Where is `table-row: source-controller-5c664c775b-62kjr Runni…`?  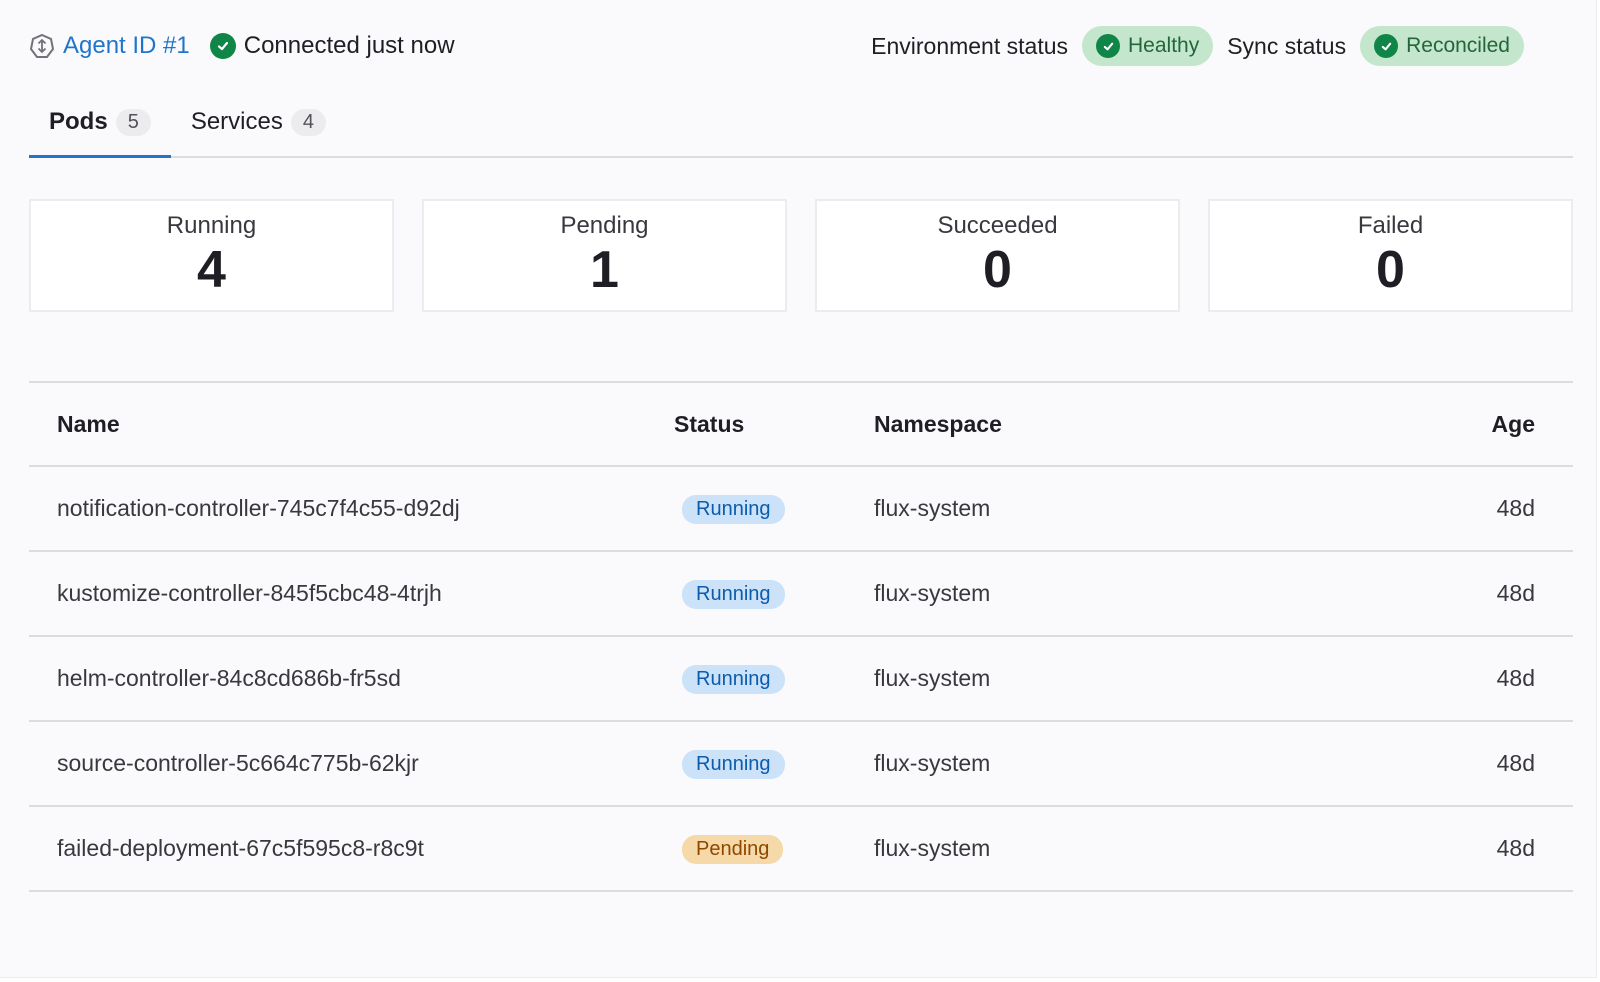
table-row: source-controller-5c664c775b-62kjr Runni… is located at coordinates (801, 764).